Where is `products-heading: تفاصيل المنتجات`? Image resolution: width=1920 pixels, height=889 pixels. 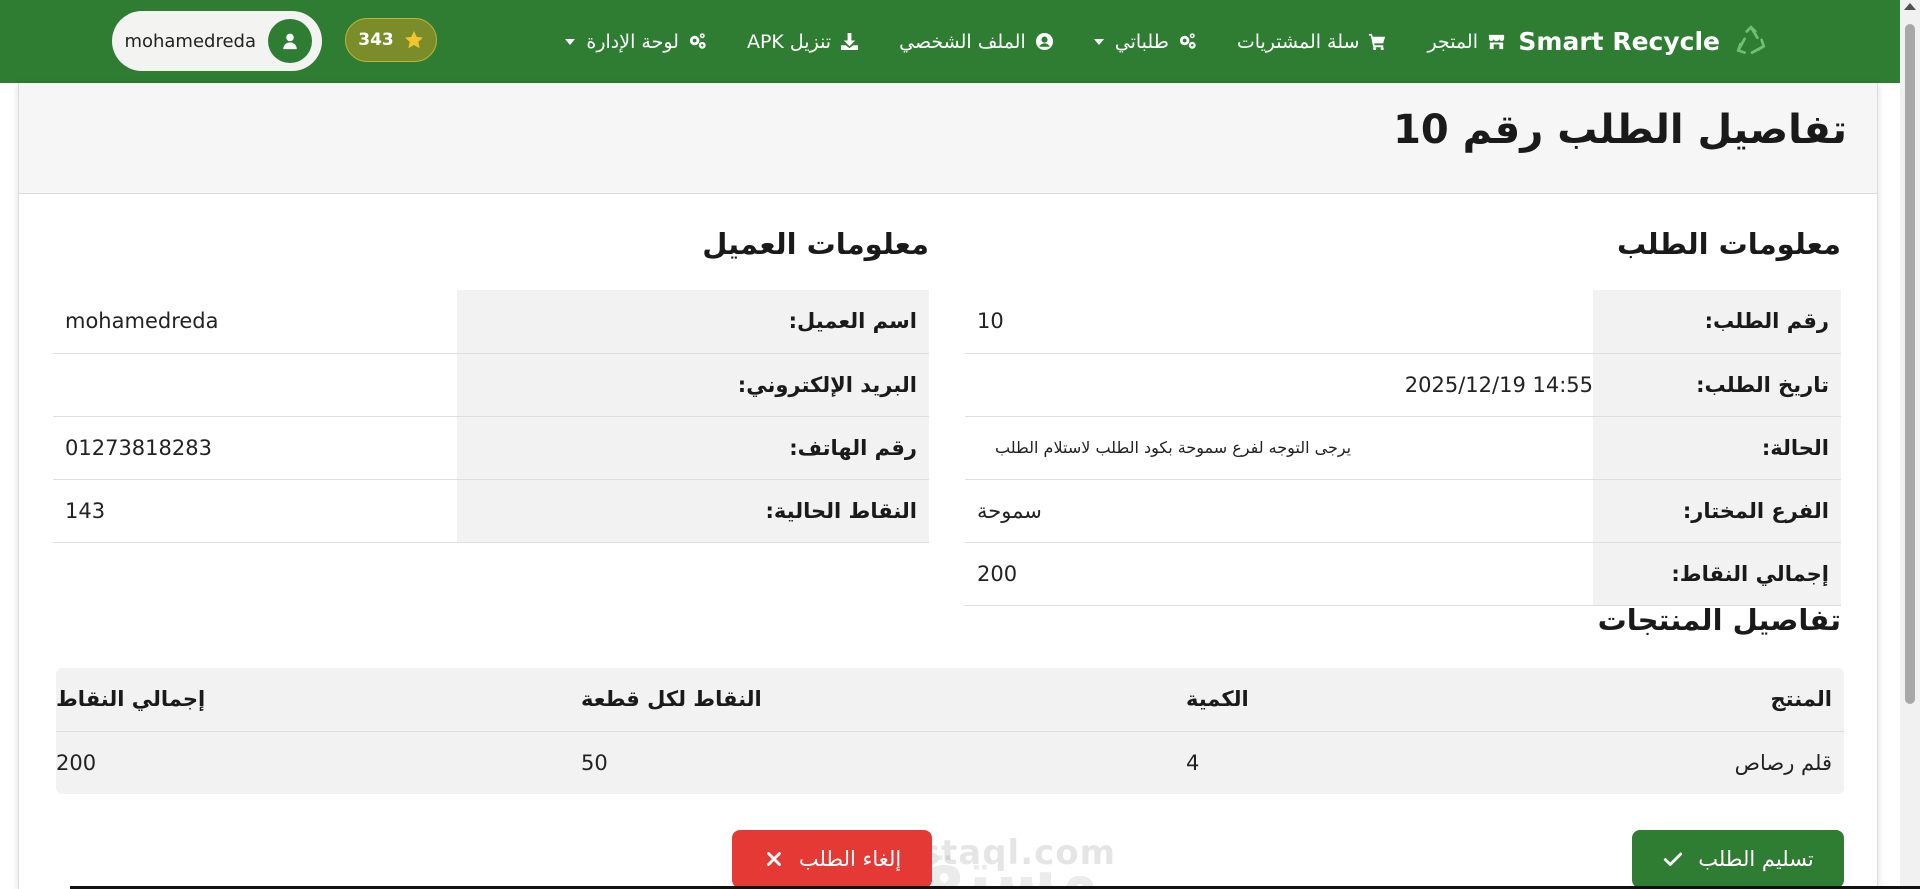 products-heading: تفاصيل المنتجات is located at coordinates (1719, 620).